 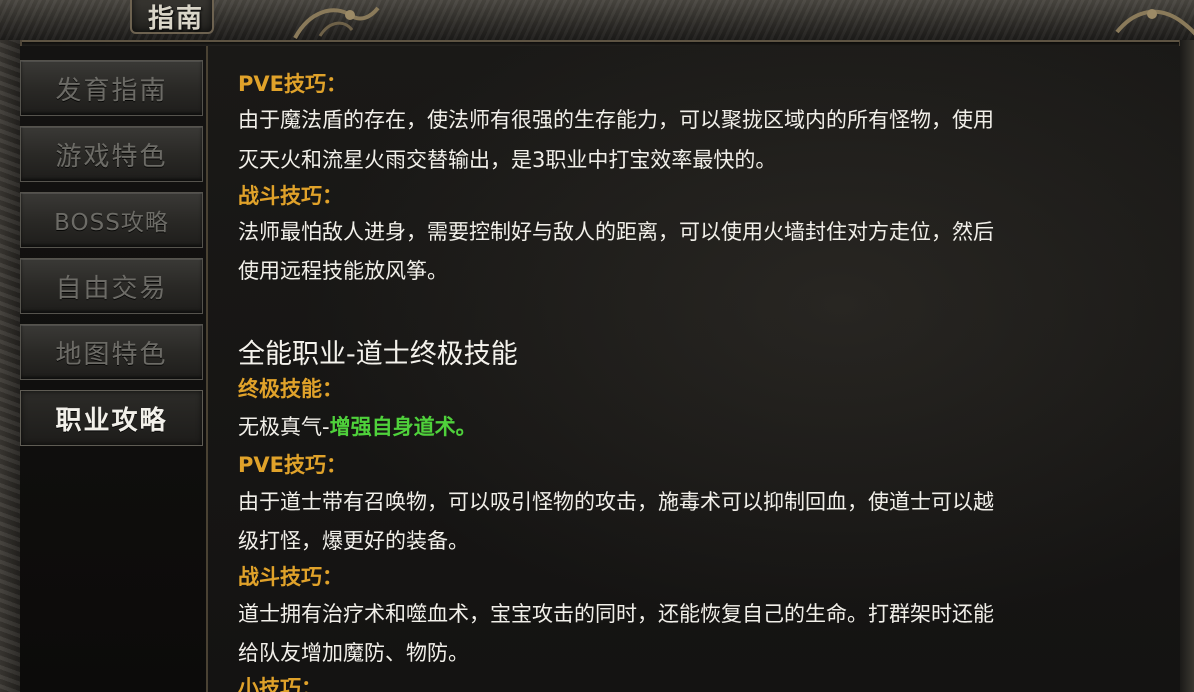 I want to click on nav-item-game-features: 游戏特色, so click(x=111, y=154).